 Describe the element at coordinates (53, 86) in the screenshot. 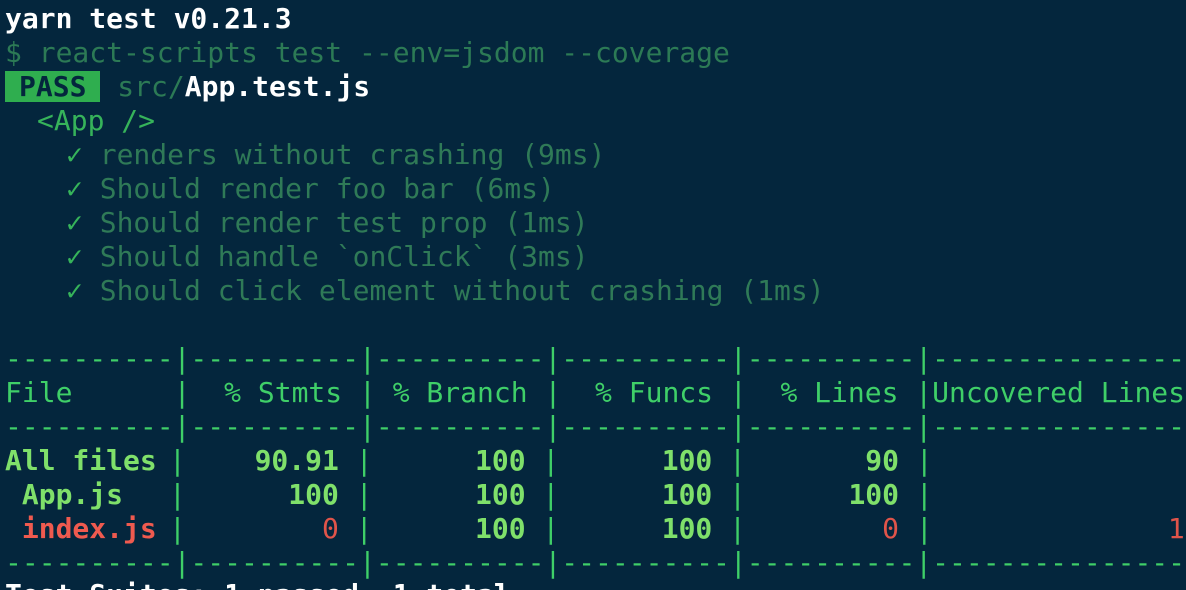

I see `pass-badge: PASS` at that location.